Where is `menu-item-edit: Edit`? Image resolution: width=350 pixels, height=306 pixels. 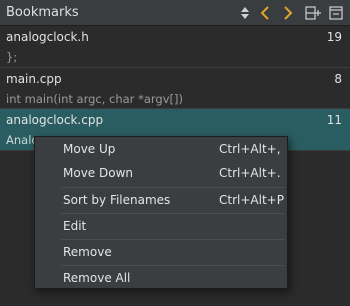
menu-item-edit: Edit is located at coordinates (161, 226).